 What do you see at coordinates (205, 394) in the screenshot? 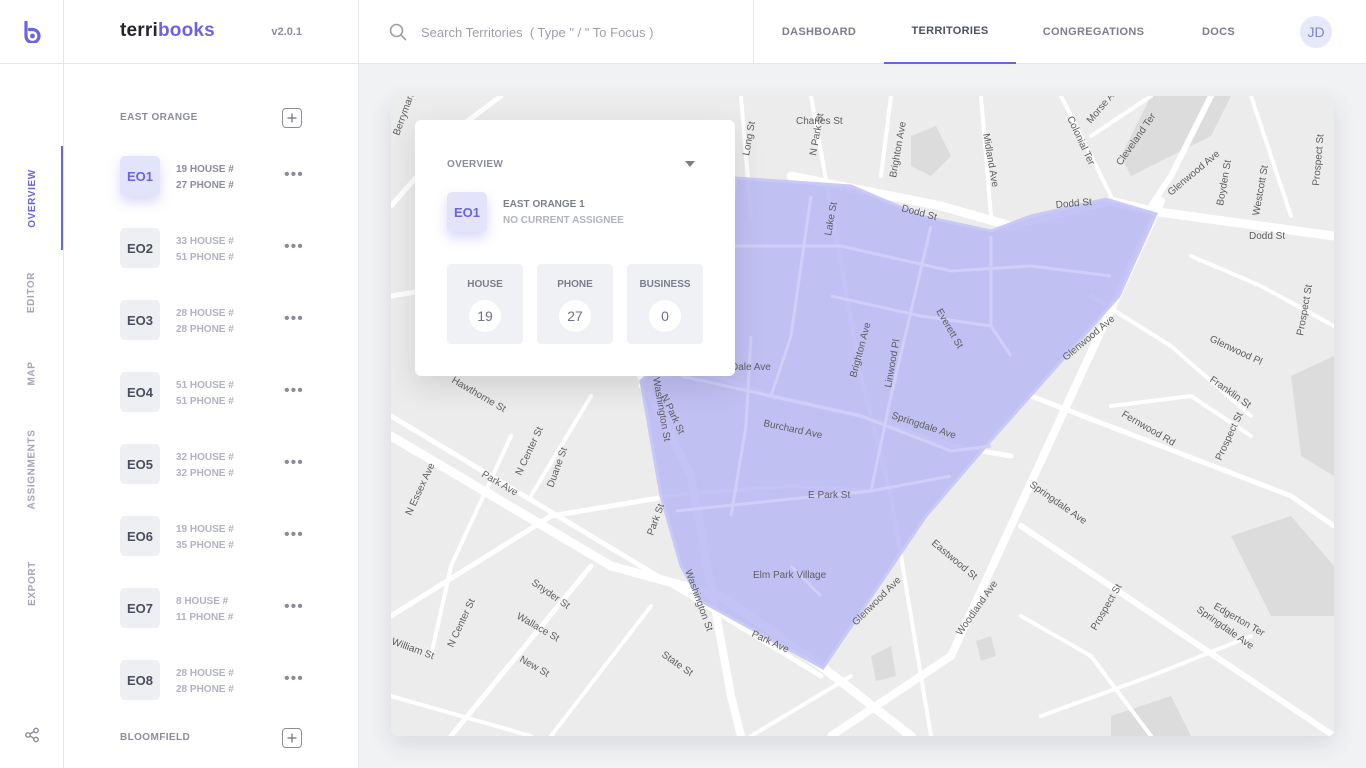
I see `territory-stats: 51 HOUSE # 51 PHONE #` at bounding box center [205, 394].